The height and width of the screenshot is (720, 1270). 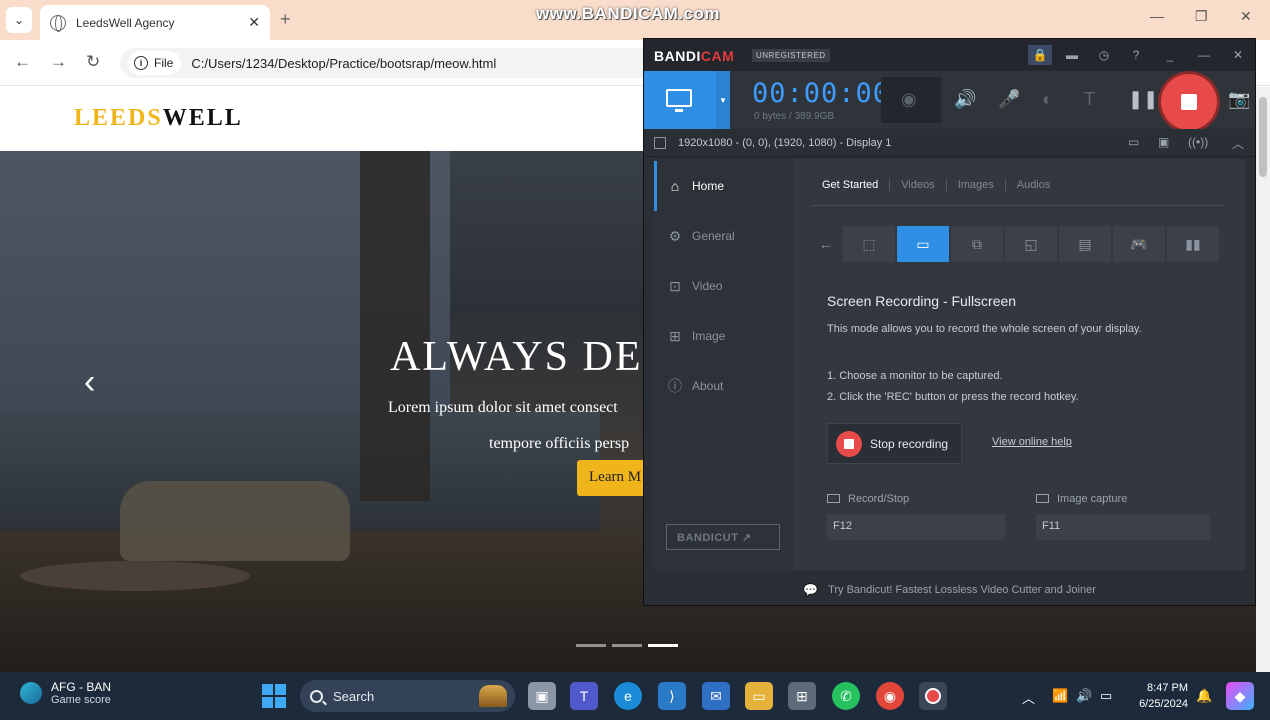 What do you see at coordinates (723, 186) in the screenshot?
I see `sidebar-item-home: ⌂ Home` at bounding box center [723, 186].